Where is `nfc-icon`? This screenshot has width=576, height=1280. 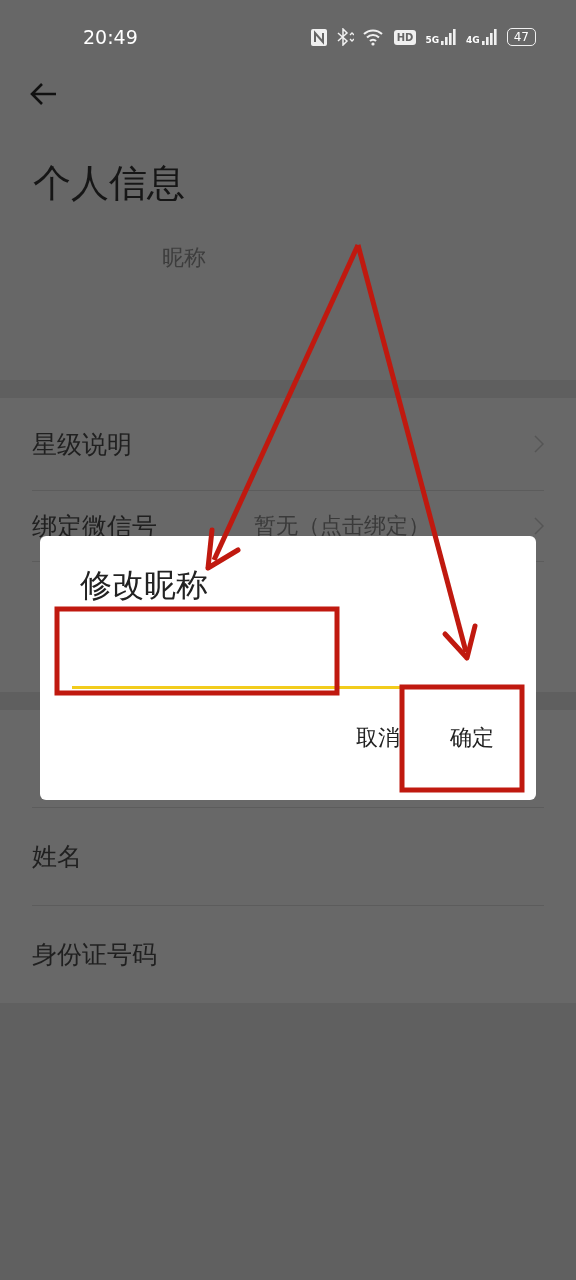
nfc-icon is located at coordinates (318, 37).